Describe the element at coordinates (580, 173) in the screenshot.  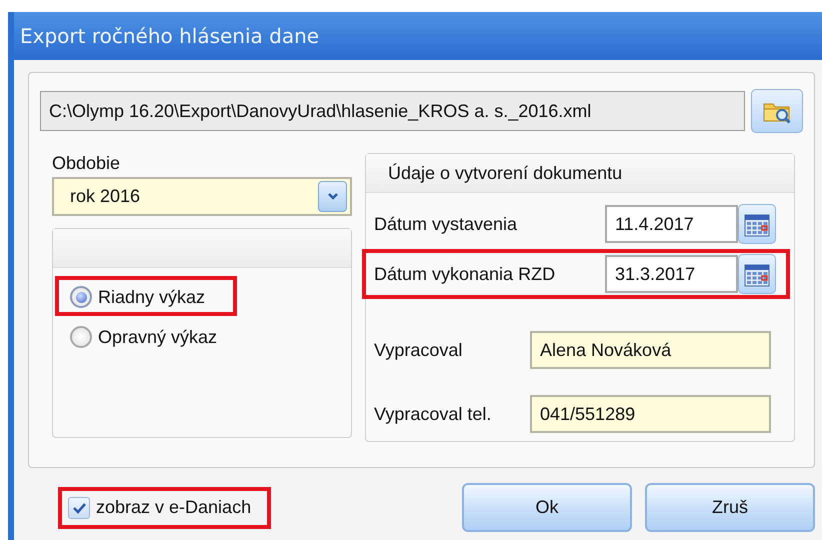
I see `group-title: Údaje o vytvorení dokumentu` at that location.